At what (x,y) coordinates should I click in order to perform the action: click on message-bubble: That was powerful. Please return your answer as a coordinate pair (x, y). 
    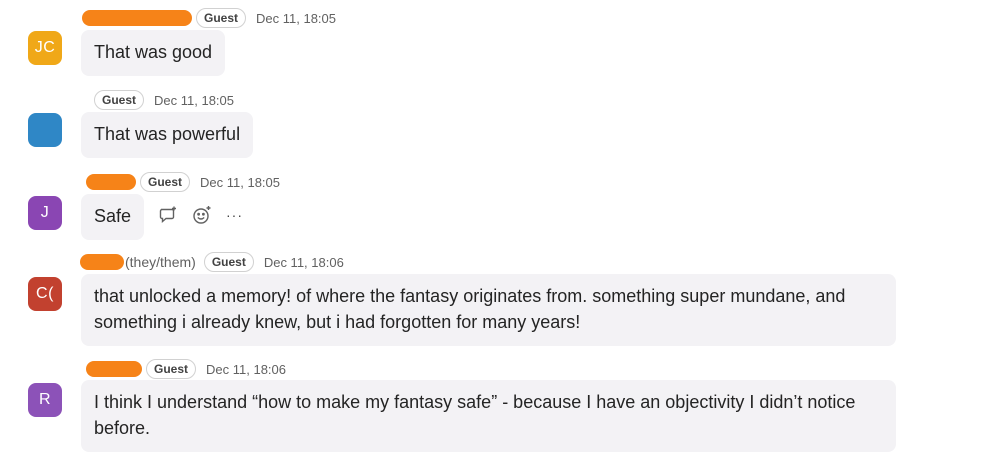
    Looking at the image, I should click on (167, 135).